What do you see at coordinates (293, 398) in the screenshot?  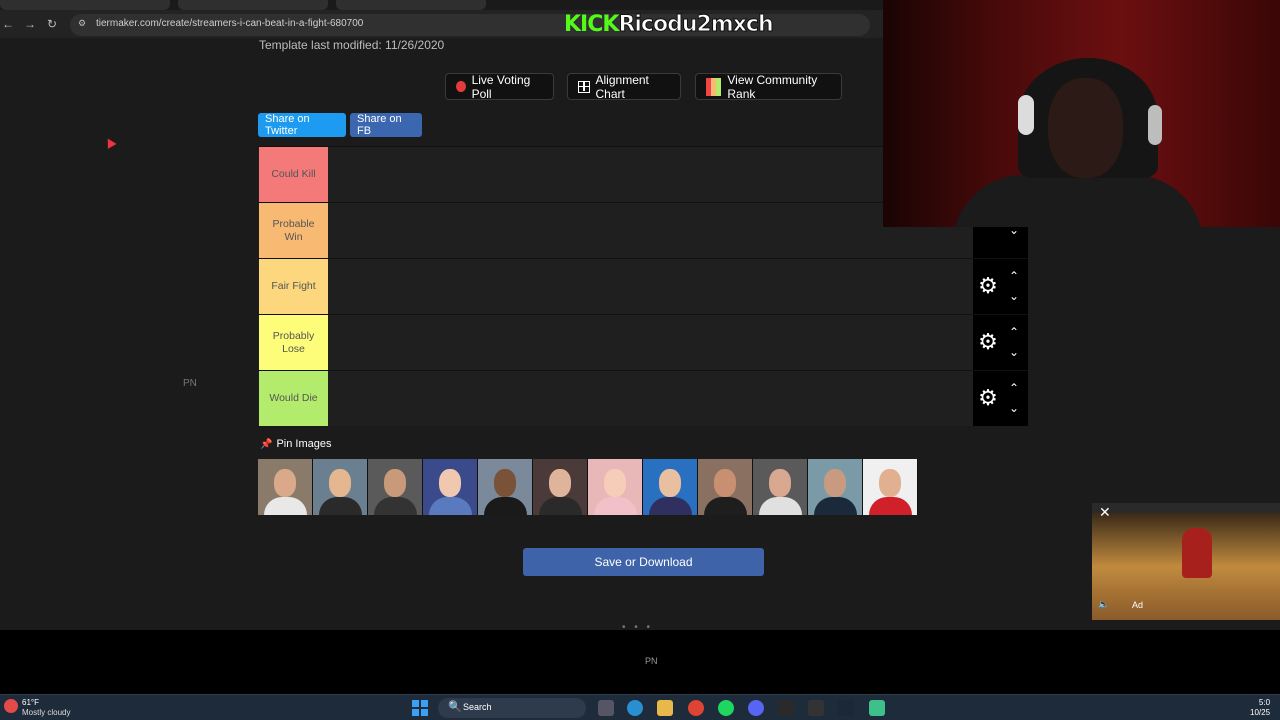 I see `tier-label: Would Die` at bounding box center [293, 398].